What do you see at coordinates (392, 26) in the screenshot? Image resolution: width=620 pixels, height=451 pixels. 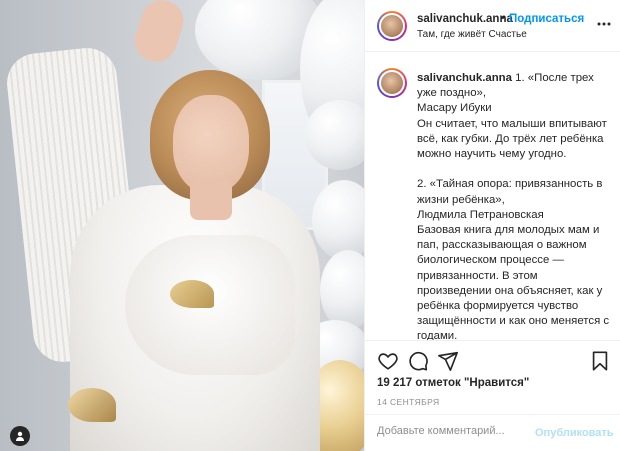 I see `author-avatar` at bounding box center [392, 26].